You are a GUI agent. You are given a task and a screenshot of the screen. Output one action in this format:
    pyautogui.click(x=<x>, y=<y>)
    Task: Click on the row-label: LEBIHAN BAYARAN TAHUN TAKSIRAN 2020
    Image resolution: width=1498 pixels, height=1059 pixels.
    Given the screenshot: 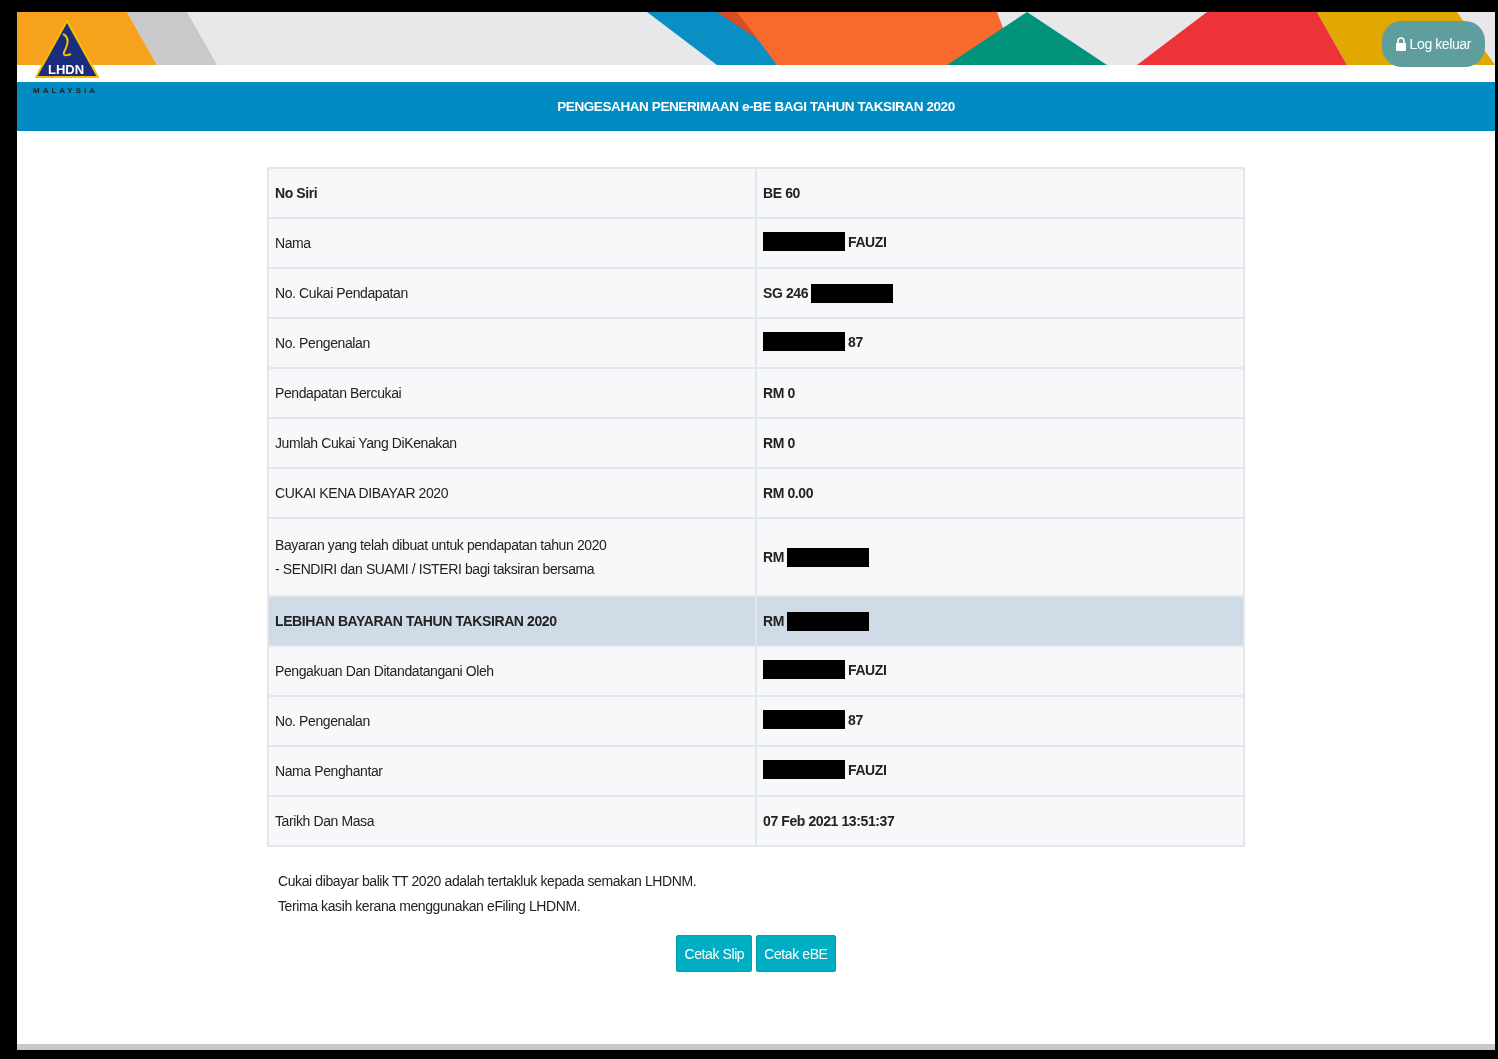 What is the action you would take?
    pyautogui.click(x=416, y=621)
    